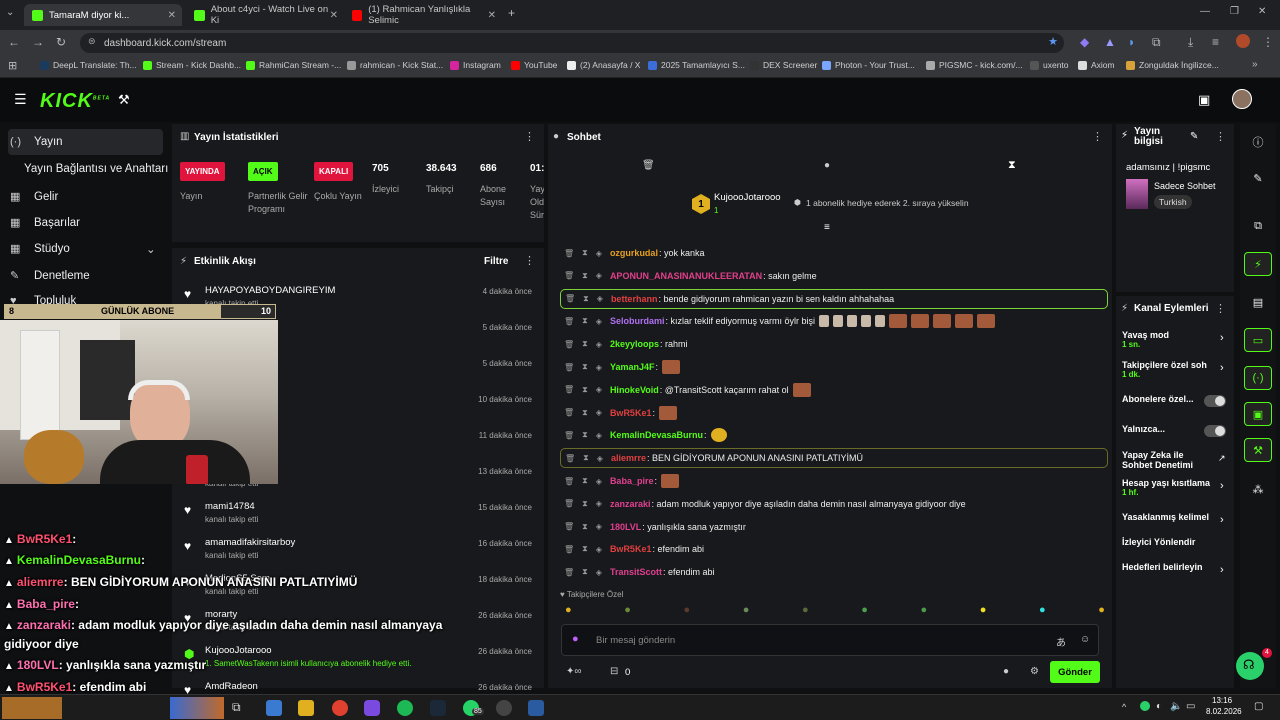  I want to click on chevron-down-icon: ⌄, so click(151, 249).